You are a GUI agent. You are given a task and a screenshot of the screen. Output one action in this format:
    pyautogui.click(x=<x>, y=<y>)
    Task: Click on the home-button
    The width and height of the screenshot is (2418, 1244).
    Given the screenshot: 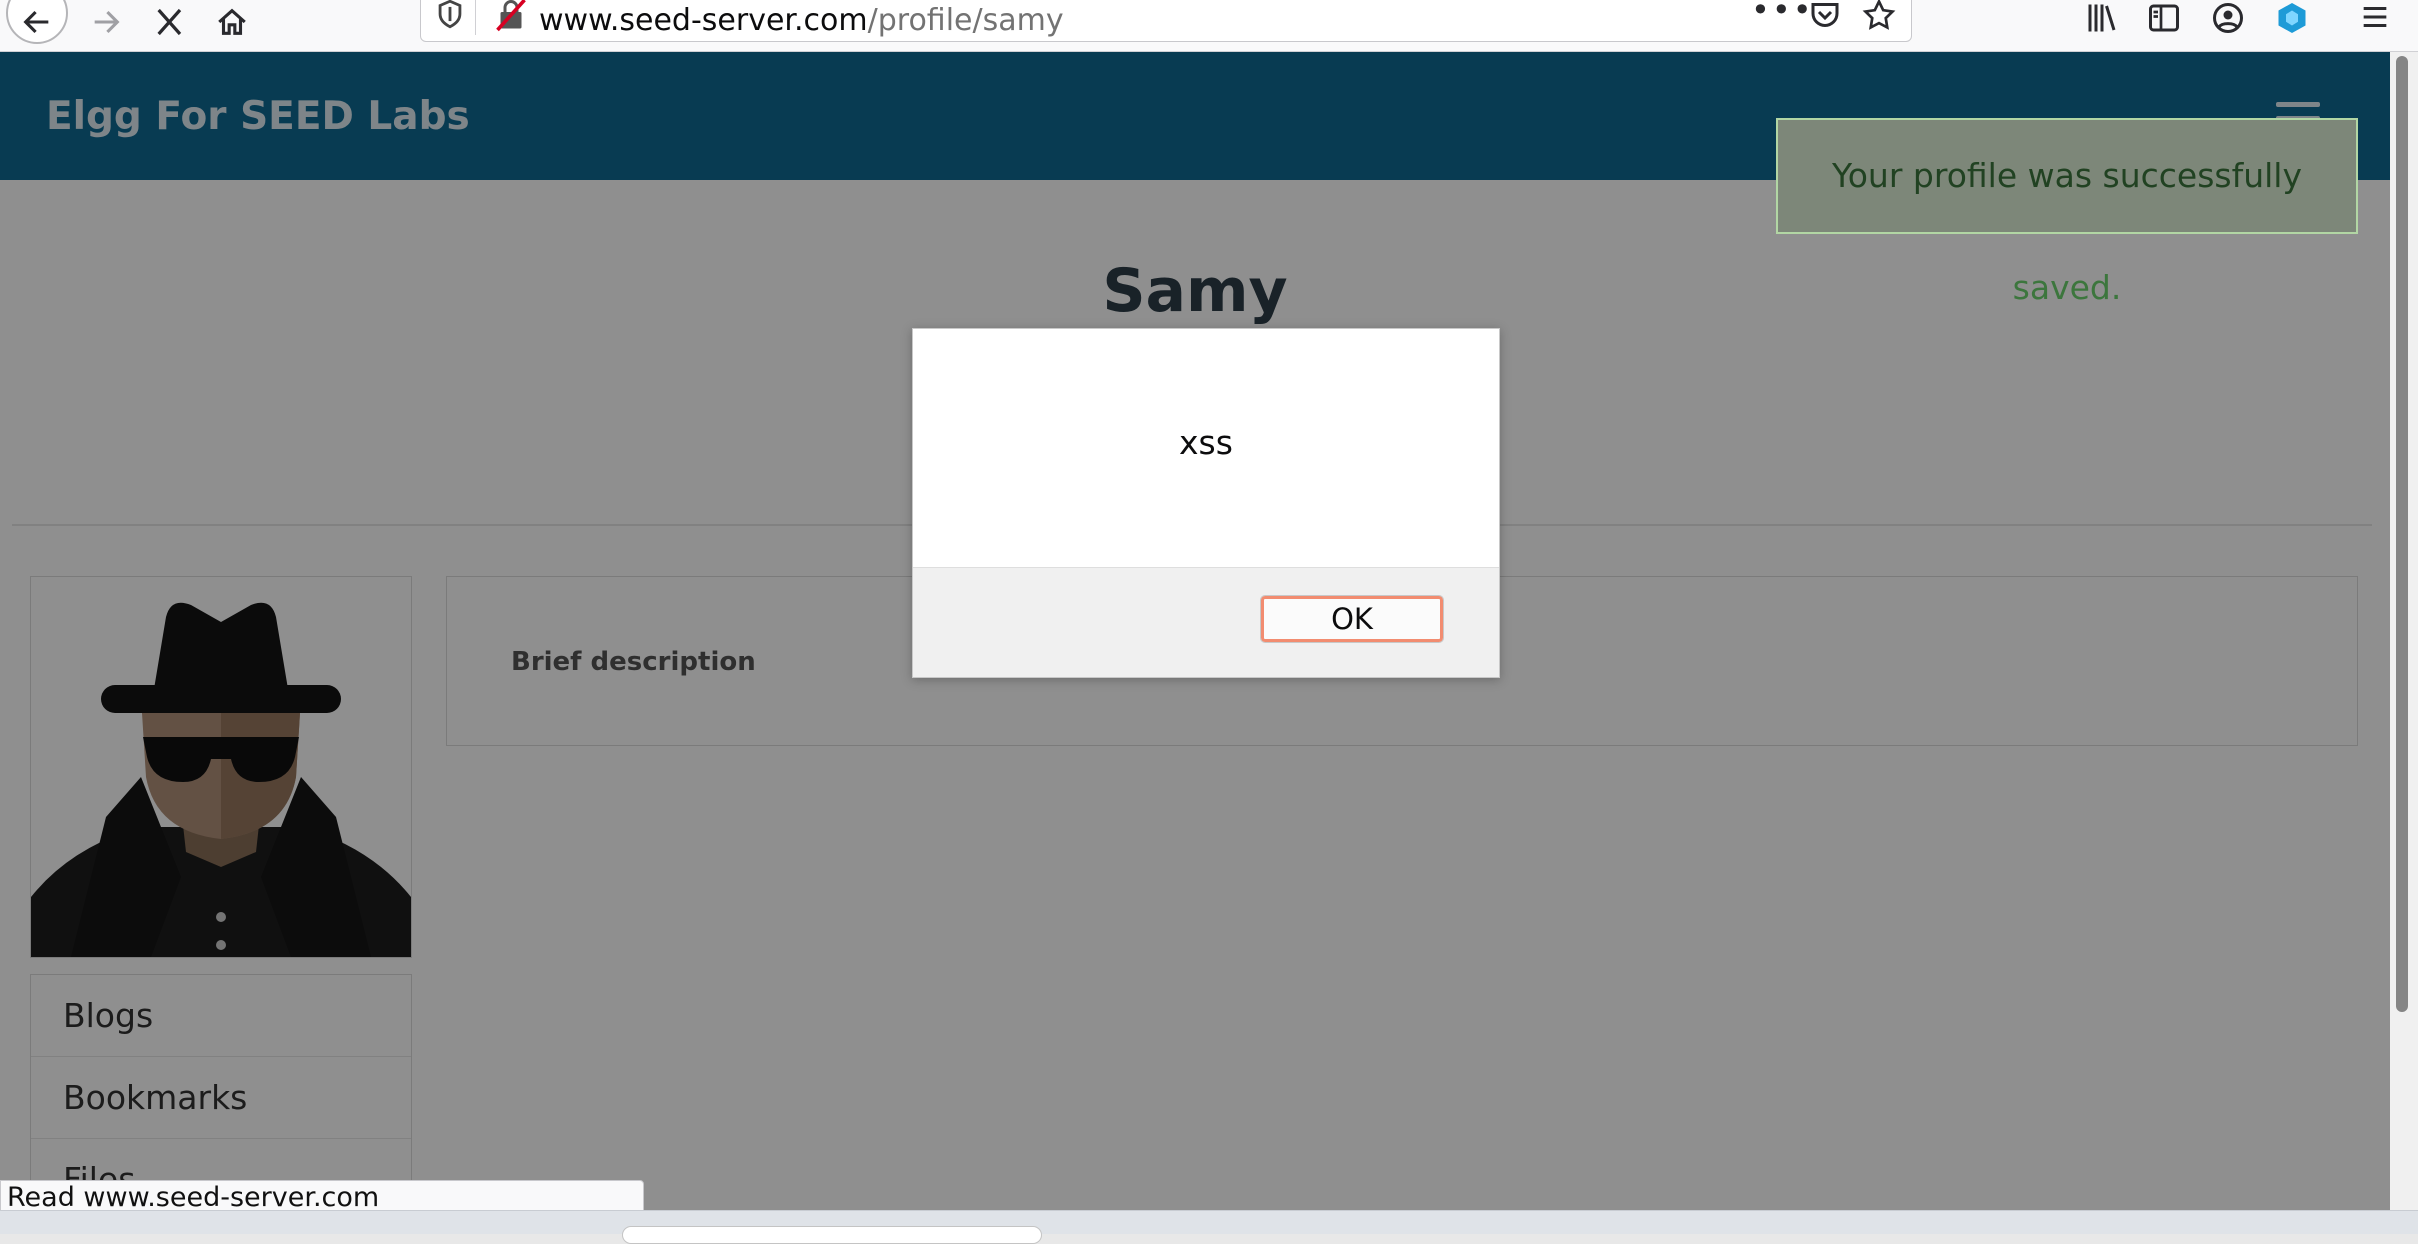 What is the action you would take?
    pyautogui.click(x=232, y=22)
    